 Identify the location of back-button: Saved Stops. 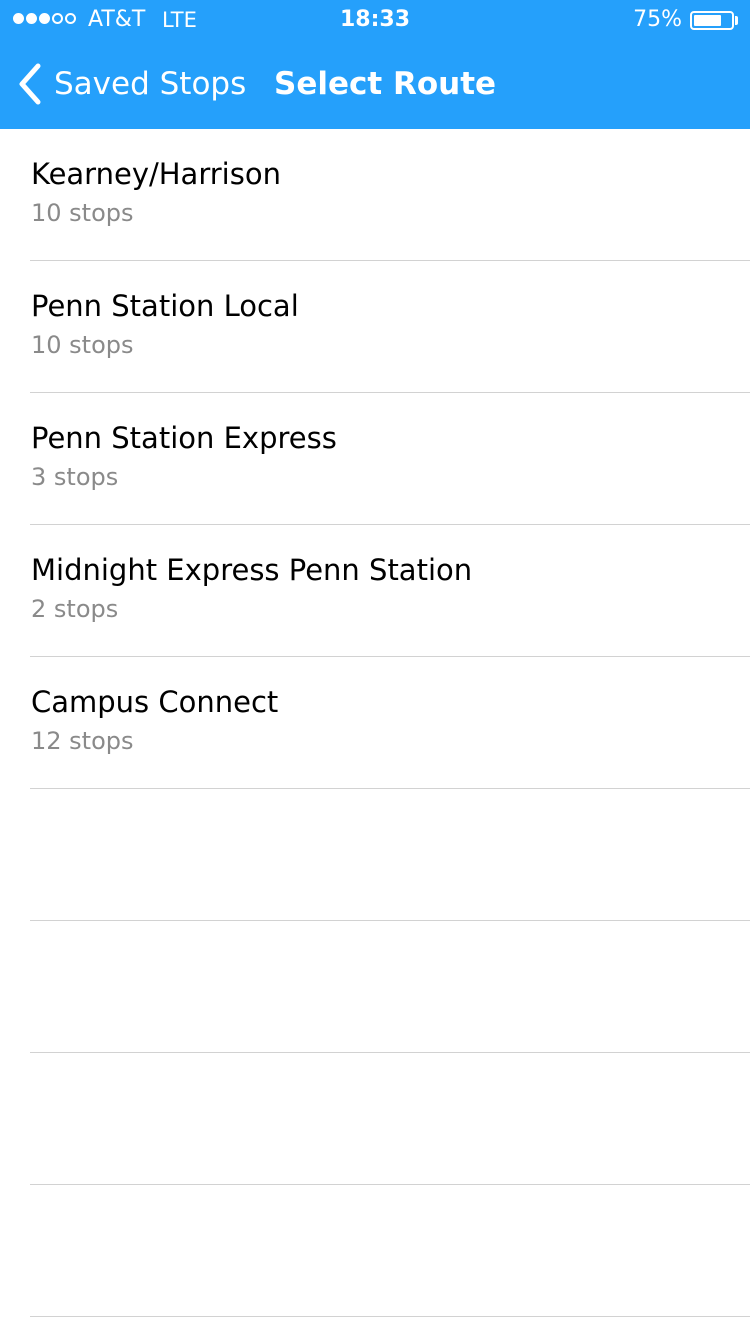
(130, 84).